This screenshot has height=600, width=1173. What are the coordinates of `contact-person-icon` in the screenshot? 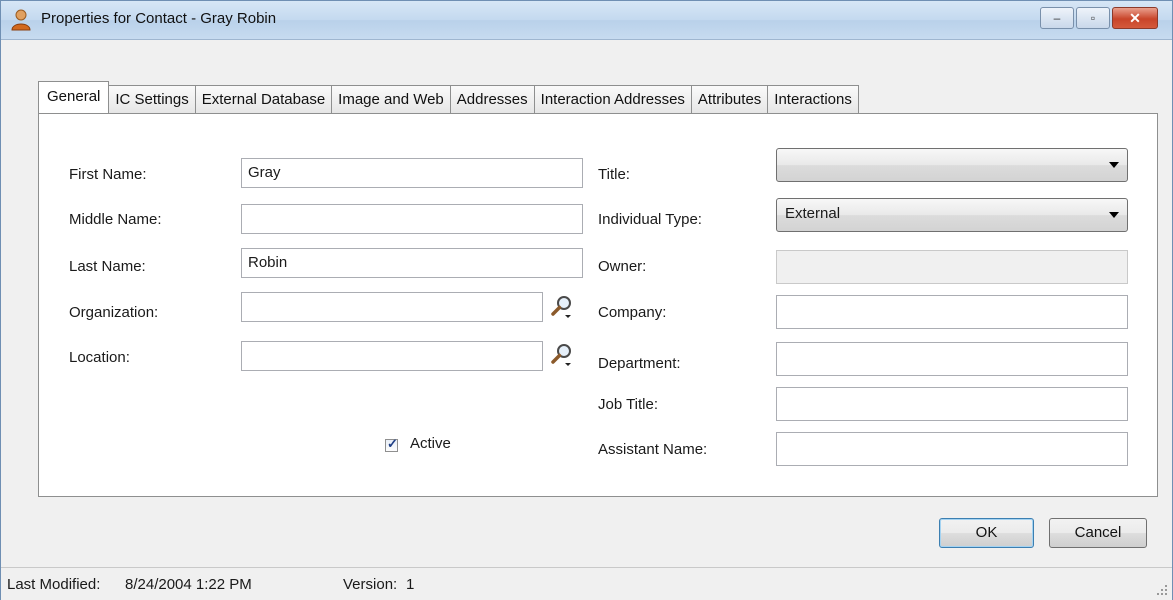 It's located at (21, 20).